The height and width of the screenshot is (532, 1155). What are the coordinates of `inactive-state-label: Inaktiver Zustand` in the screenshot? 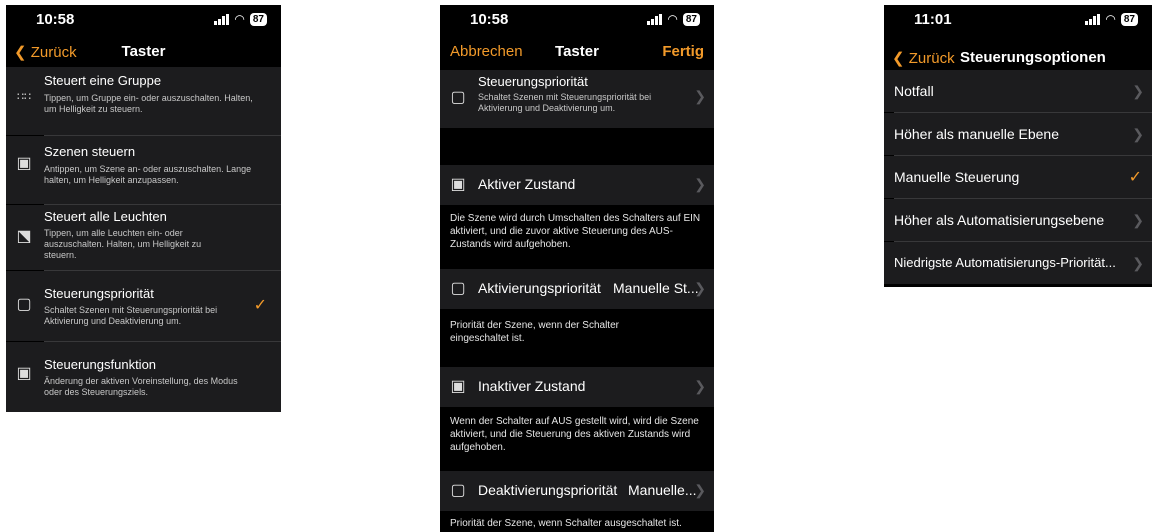 It's located at (532, 386).